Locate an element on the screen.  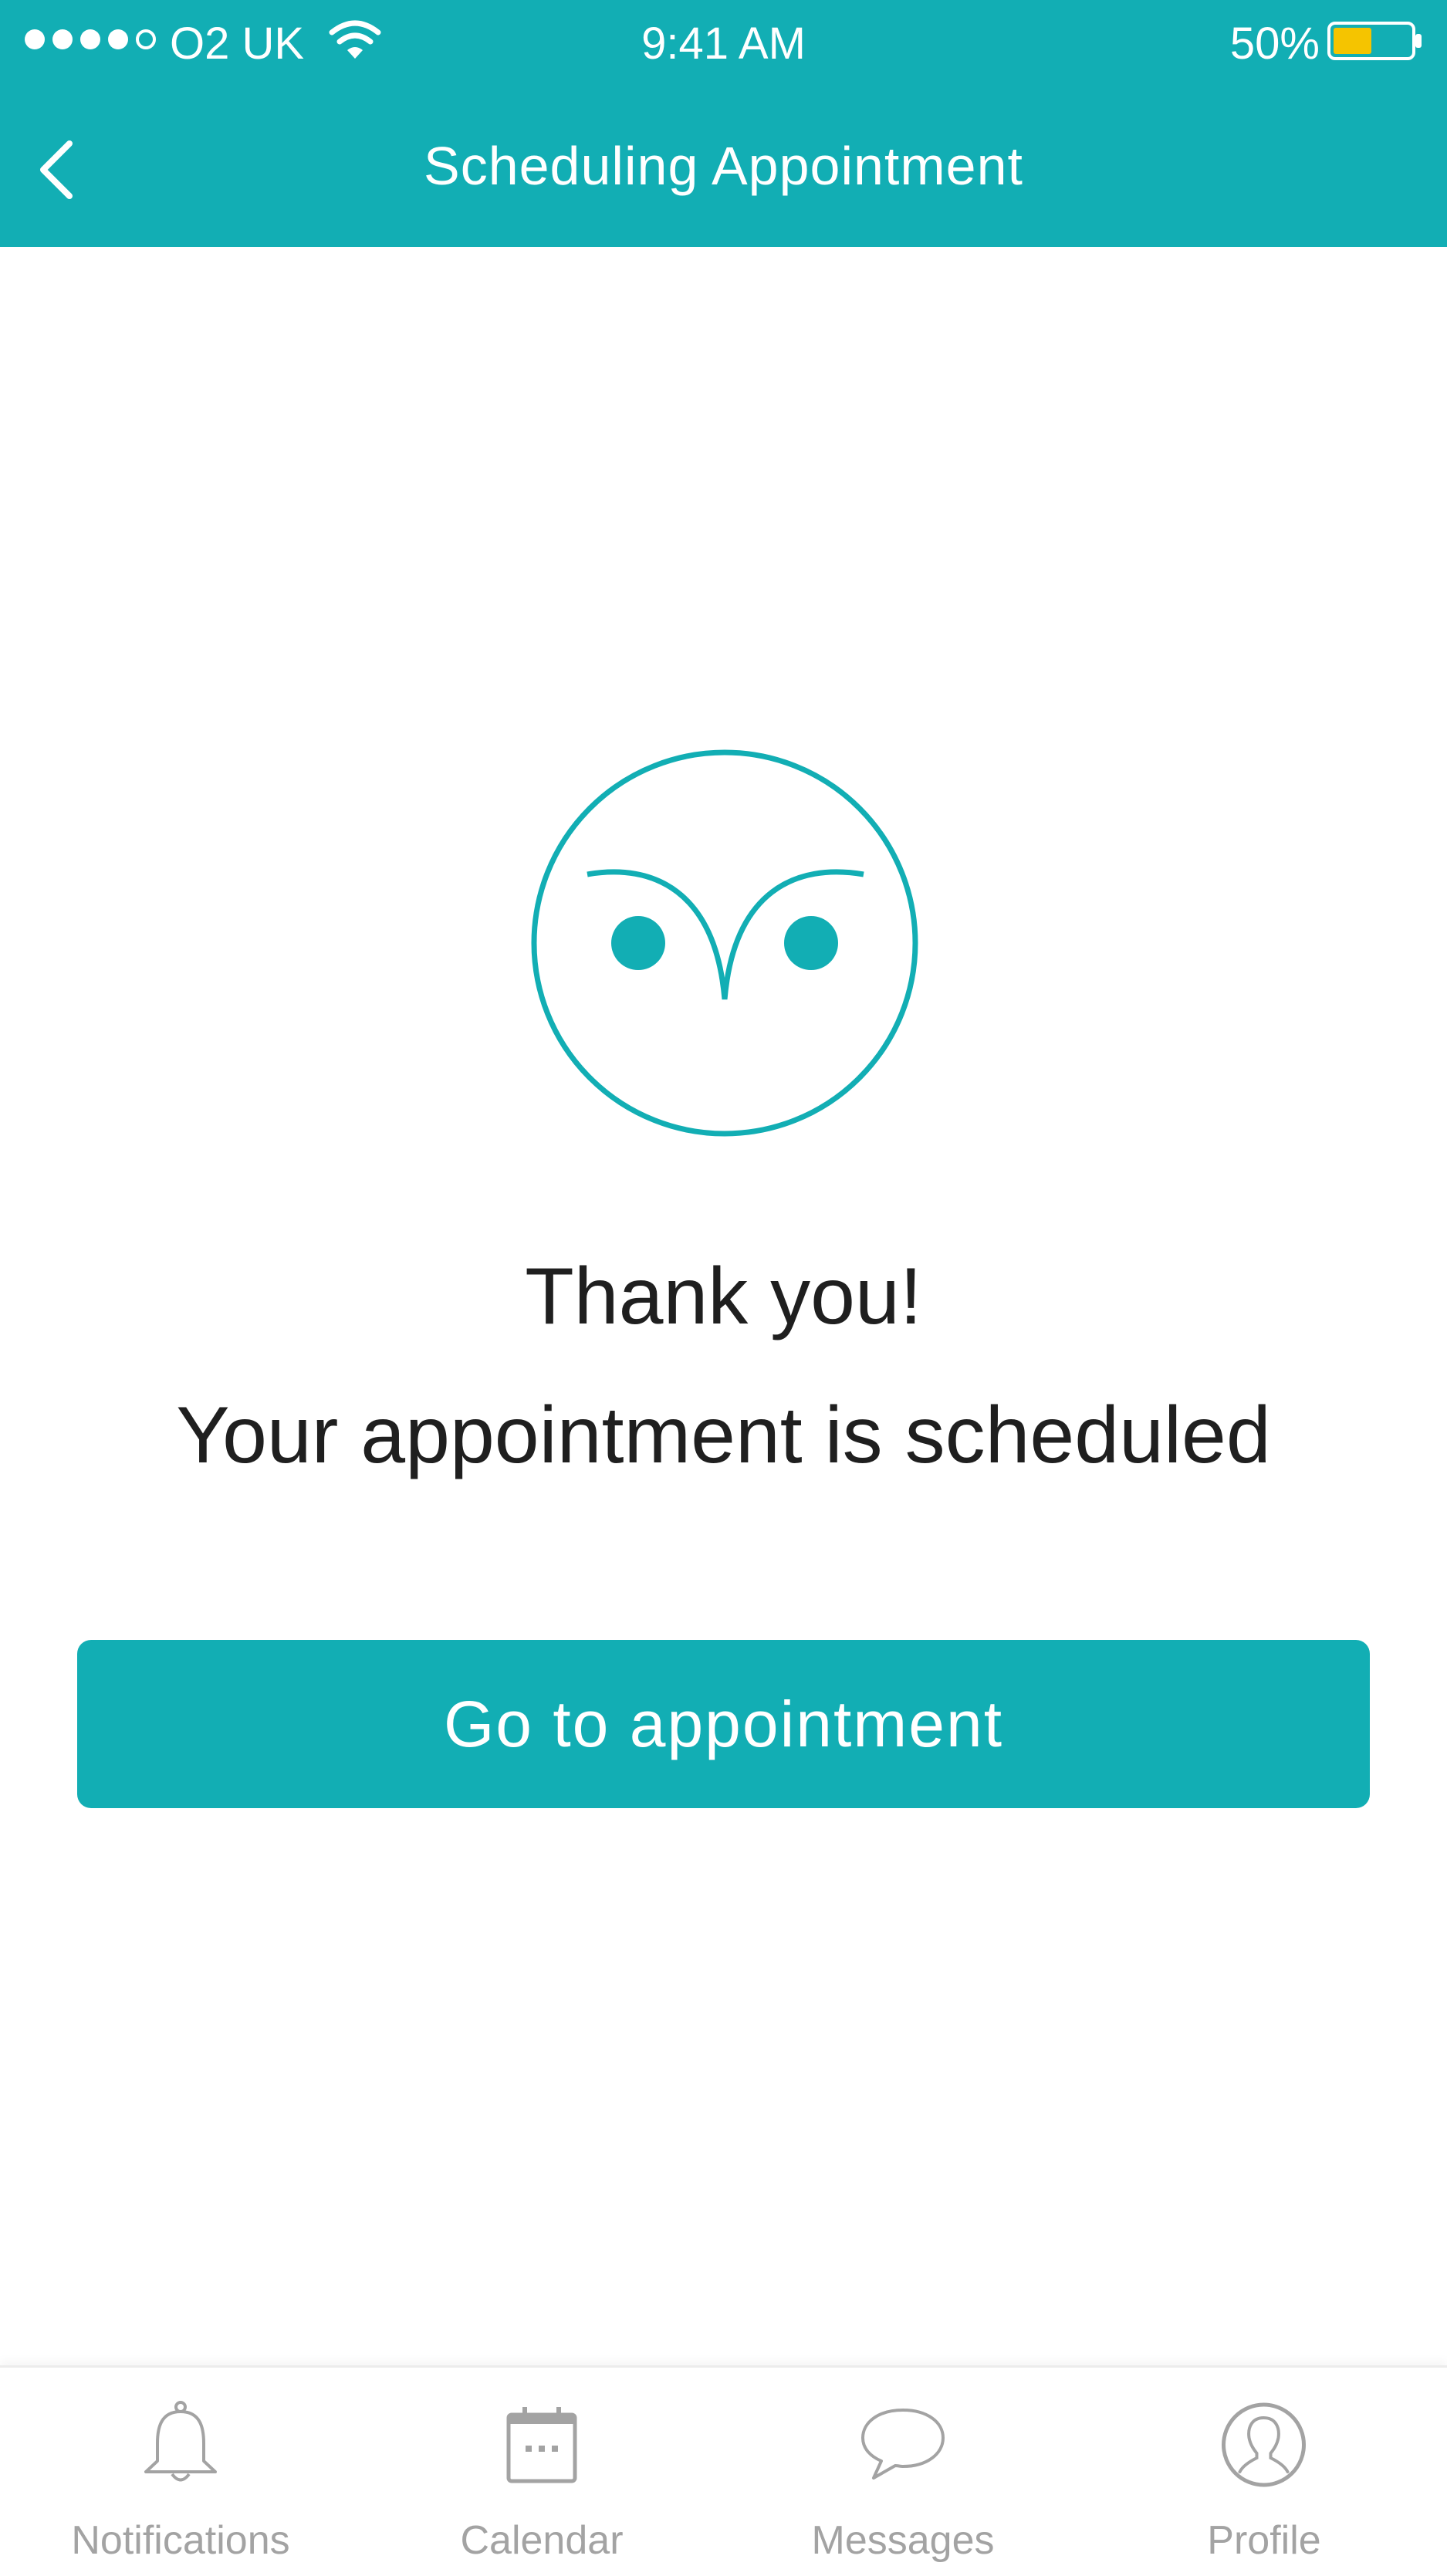
bell-icon is located at coordinates (180, 2441).